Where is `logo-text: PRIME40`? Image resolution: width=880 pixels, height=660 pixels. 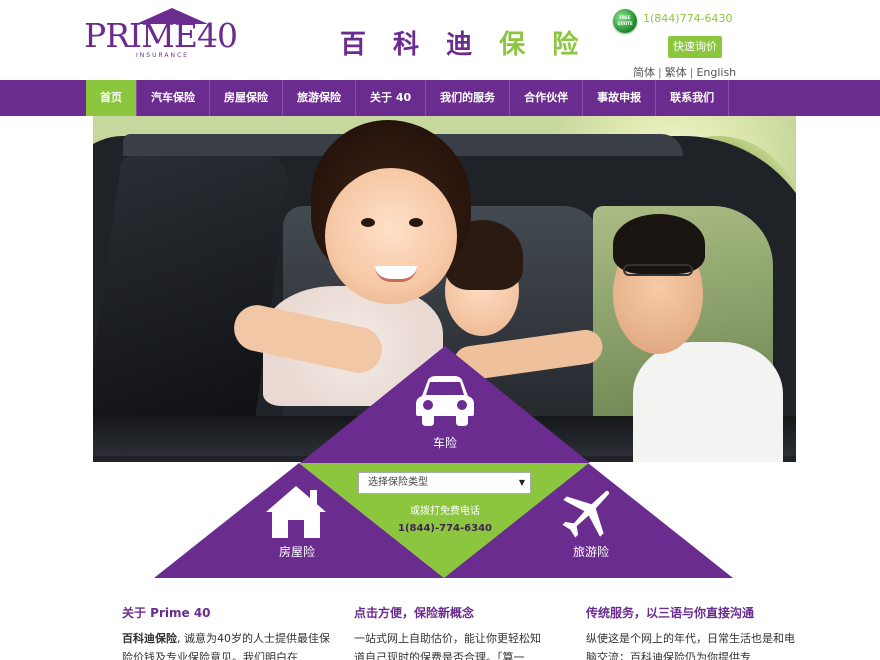
logo-text: PRIME40 is located at coordinates (161, 35).